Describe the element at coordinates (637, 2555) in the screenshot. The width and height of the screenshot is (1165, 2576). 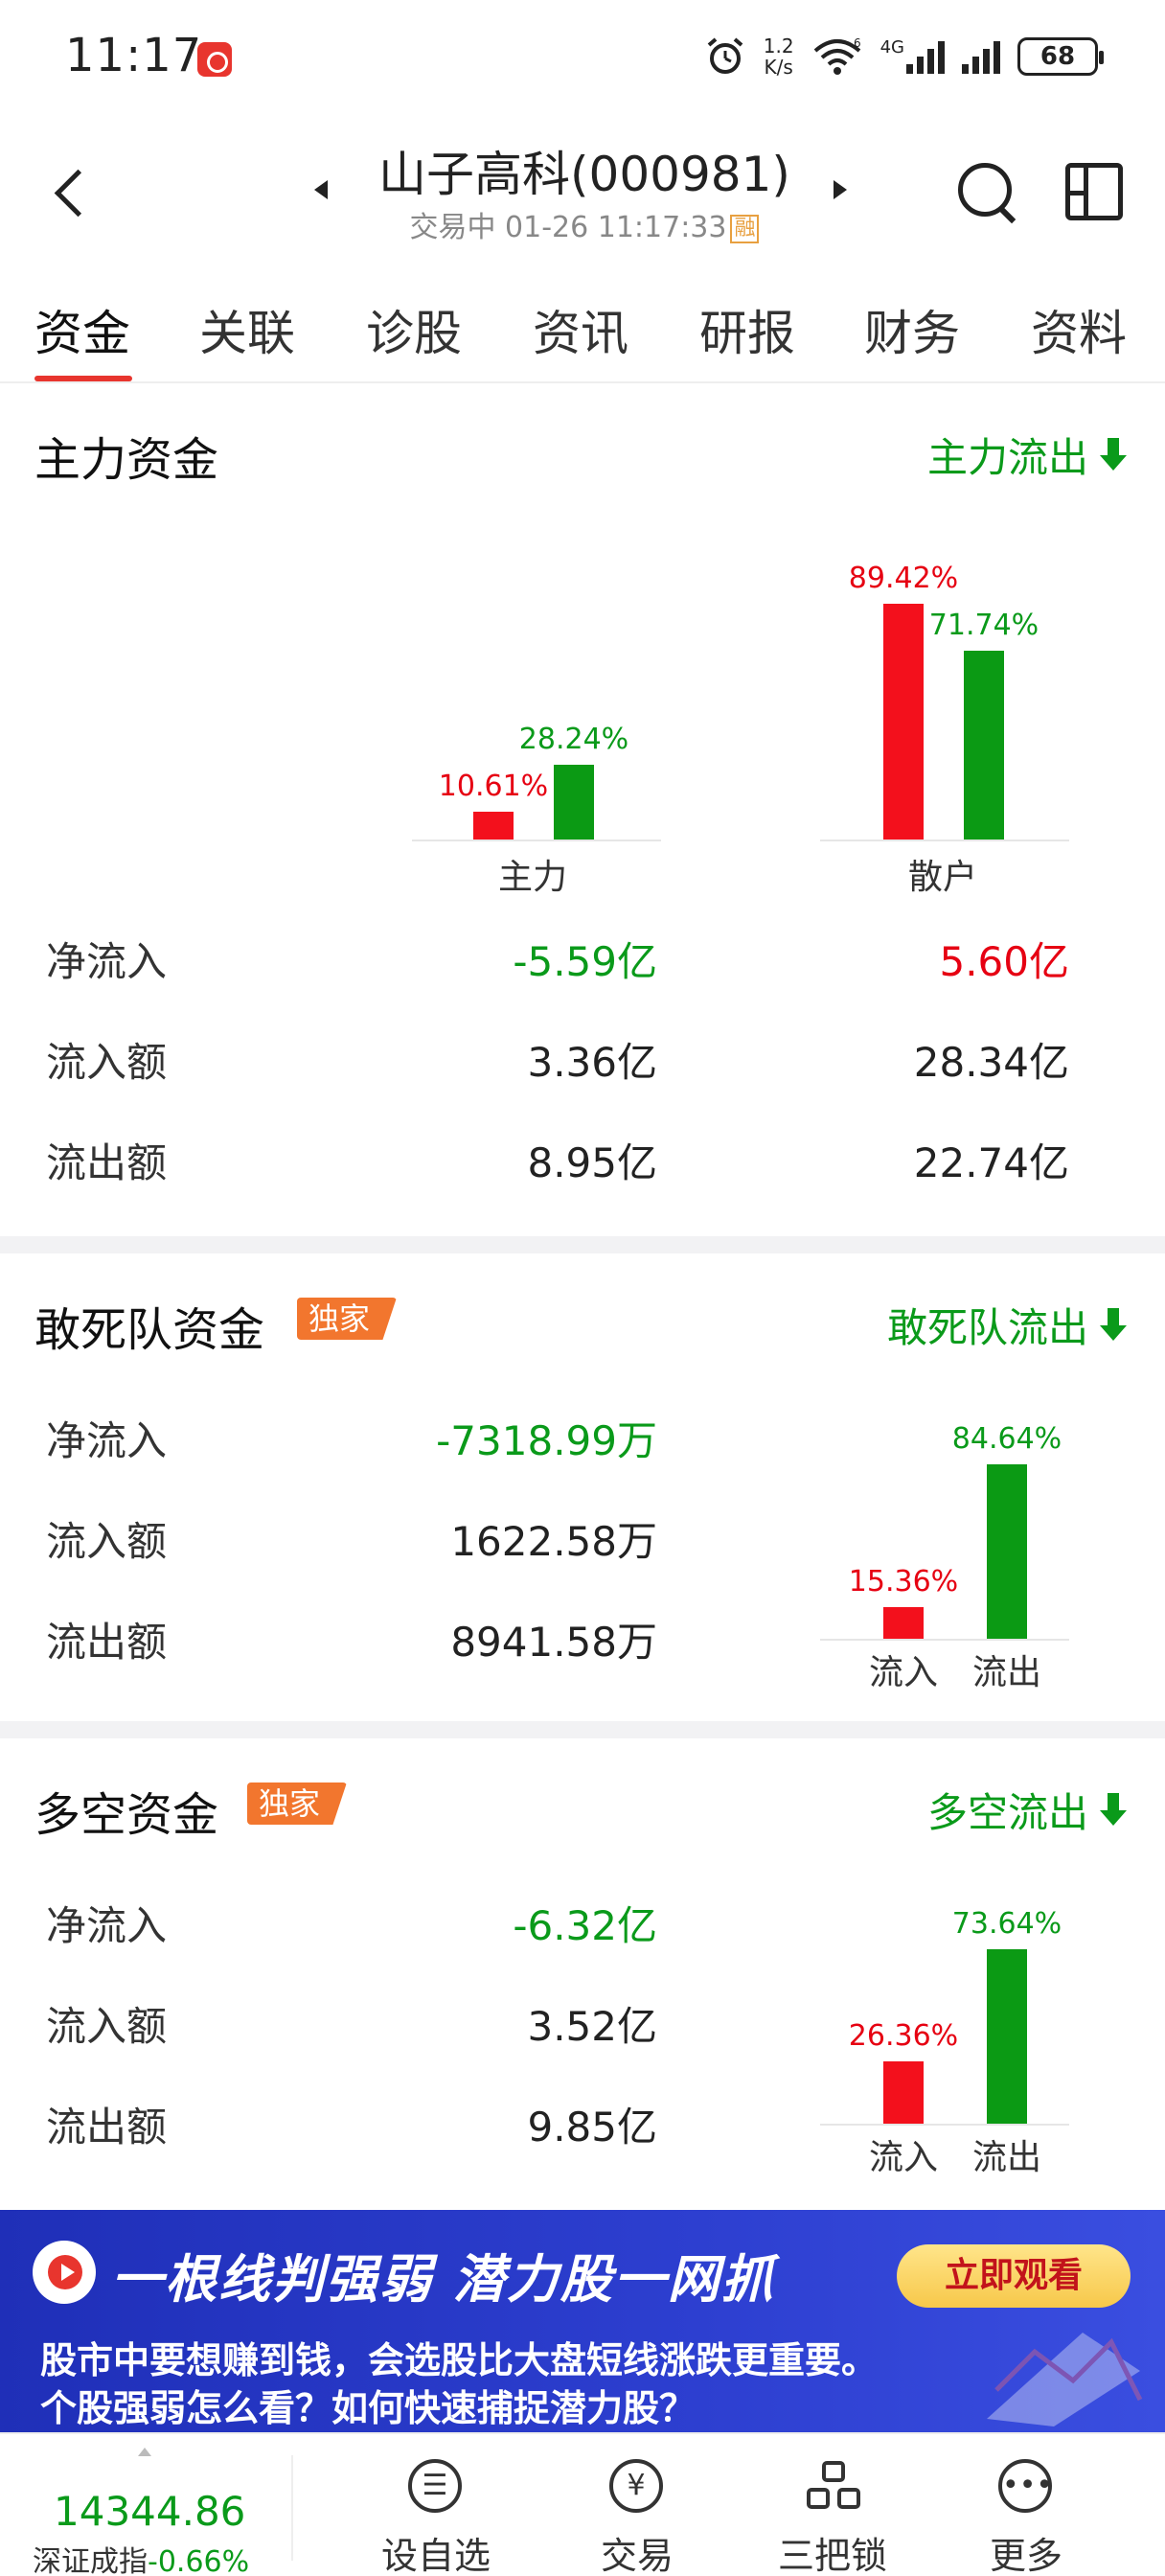
I see `nav-label: 交易` at that location.